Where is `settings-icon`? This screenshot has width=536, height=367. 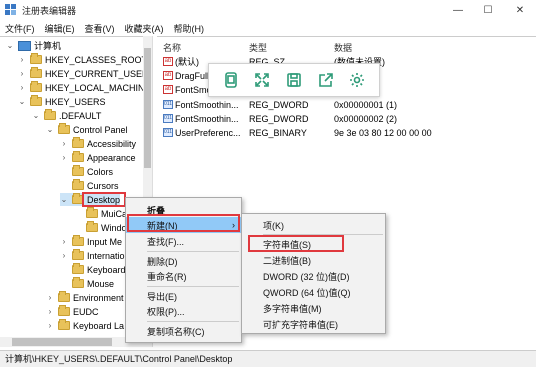
settings-icon is located at coordinates (357, 80).